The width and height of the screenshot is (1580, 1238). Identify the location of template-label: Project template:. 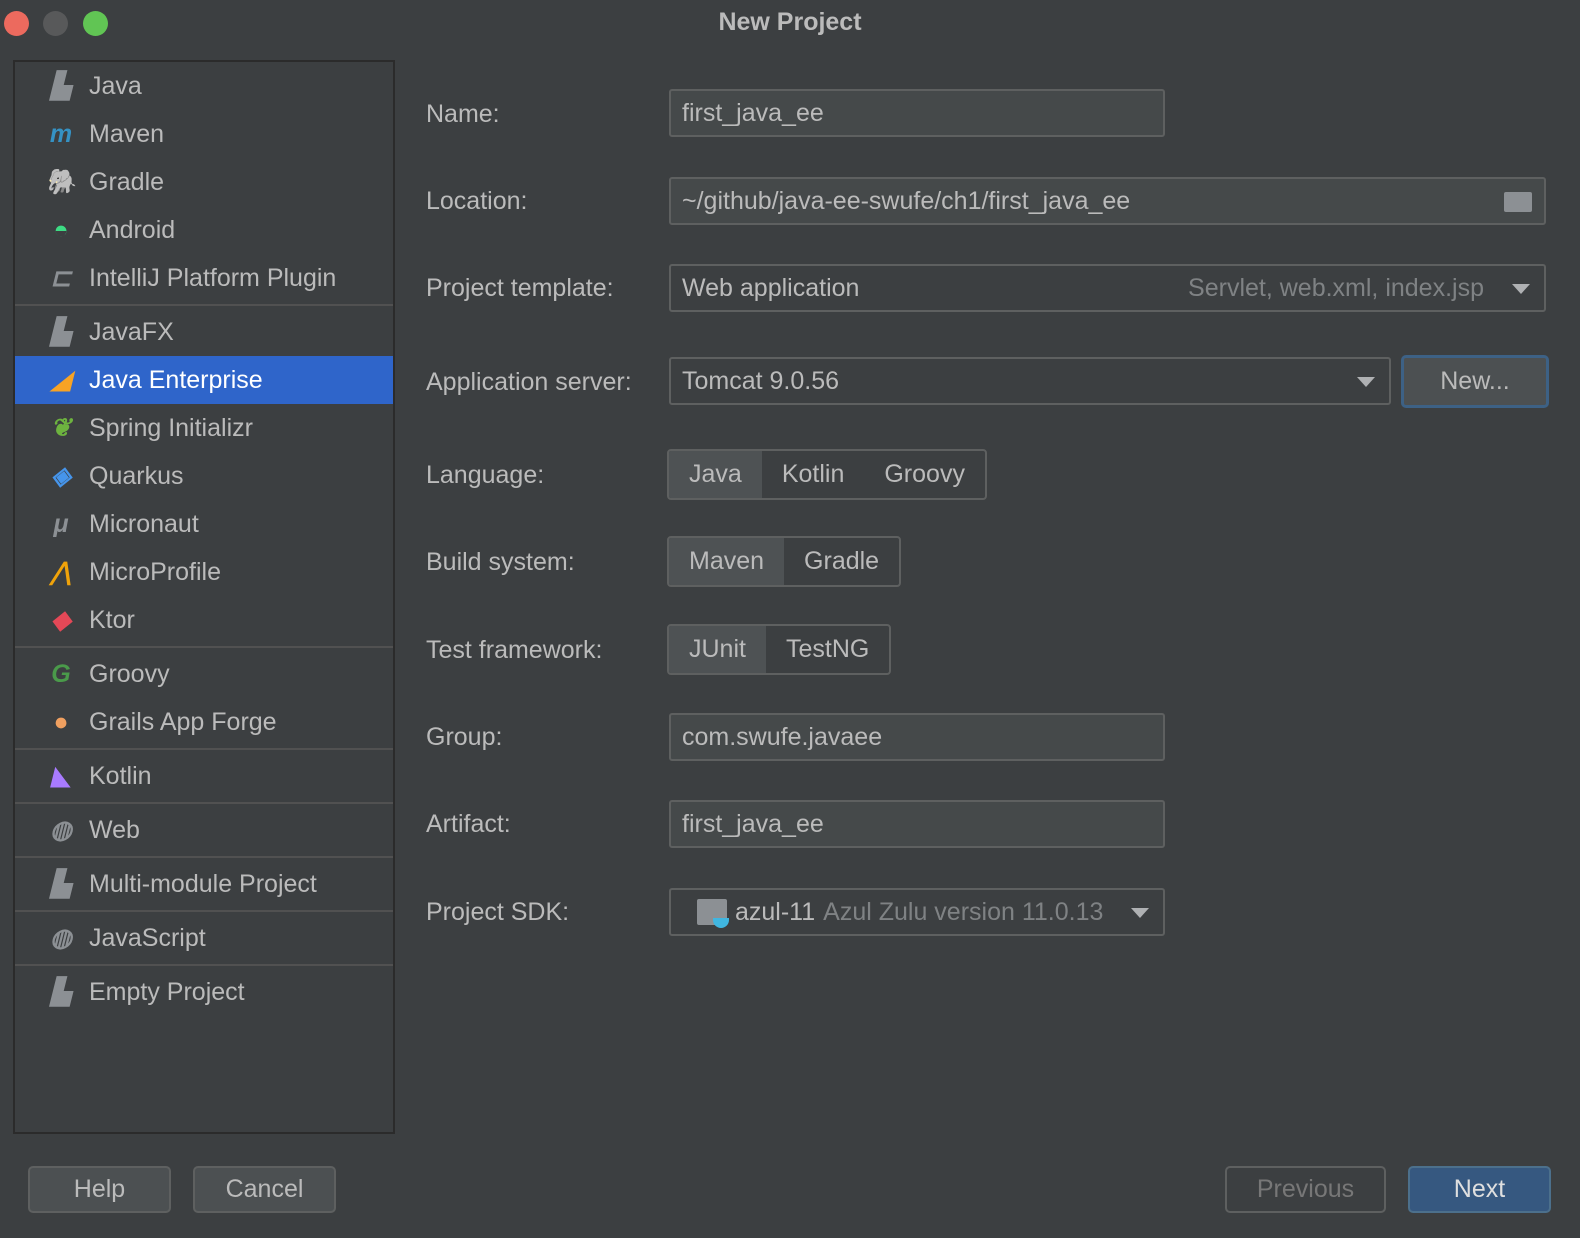
(520, 288).